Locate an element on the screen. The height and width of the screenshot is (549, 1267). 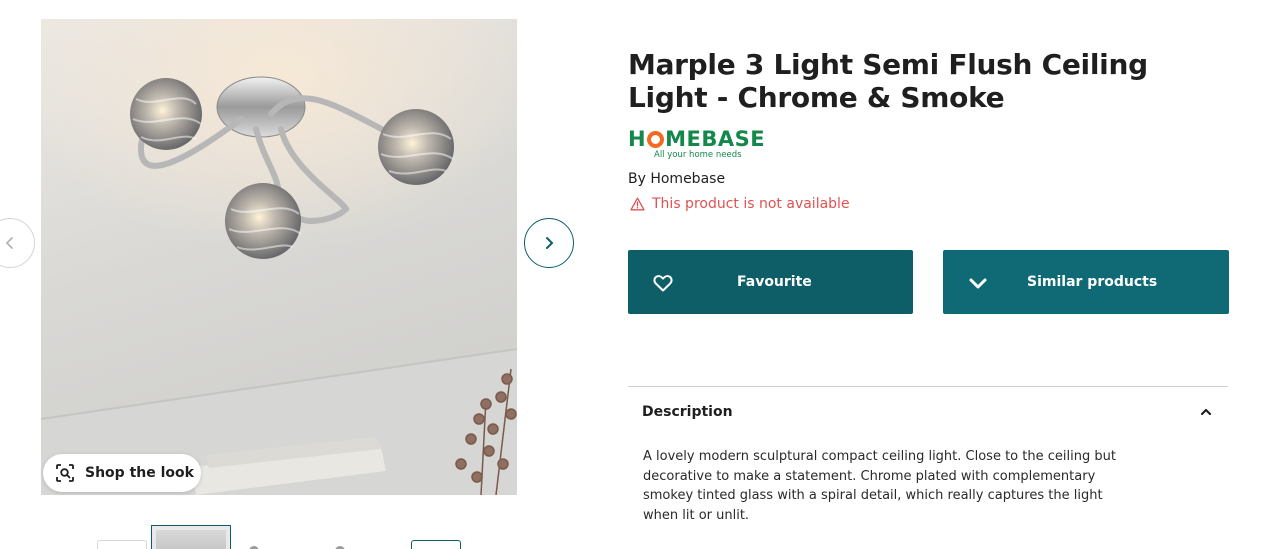
description-accordion-header: Description is located at coordinates (928, 412).